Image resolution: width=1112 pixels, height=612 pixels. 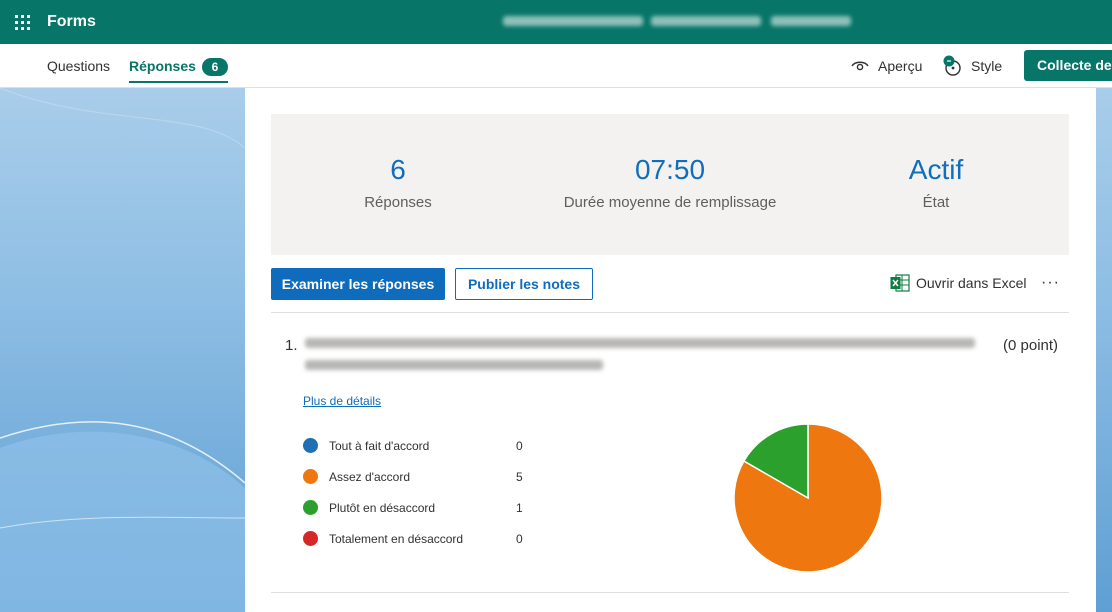 I want to click on legend-item: Tout à fait d'accord 0, so click(x=418, y=453).